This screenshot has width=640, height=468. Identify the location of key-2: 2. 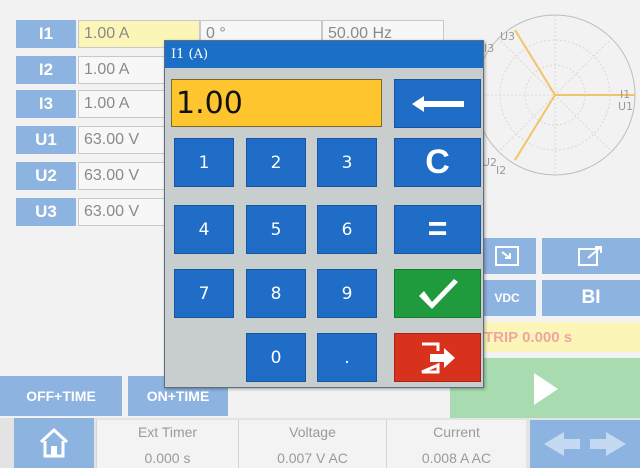
(276, 162).